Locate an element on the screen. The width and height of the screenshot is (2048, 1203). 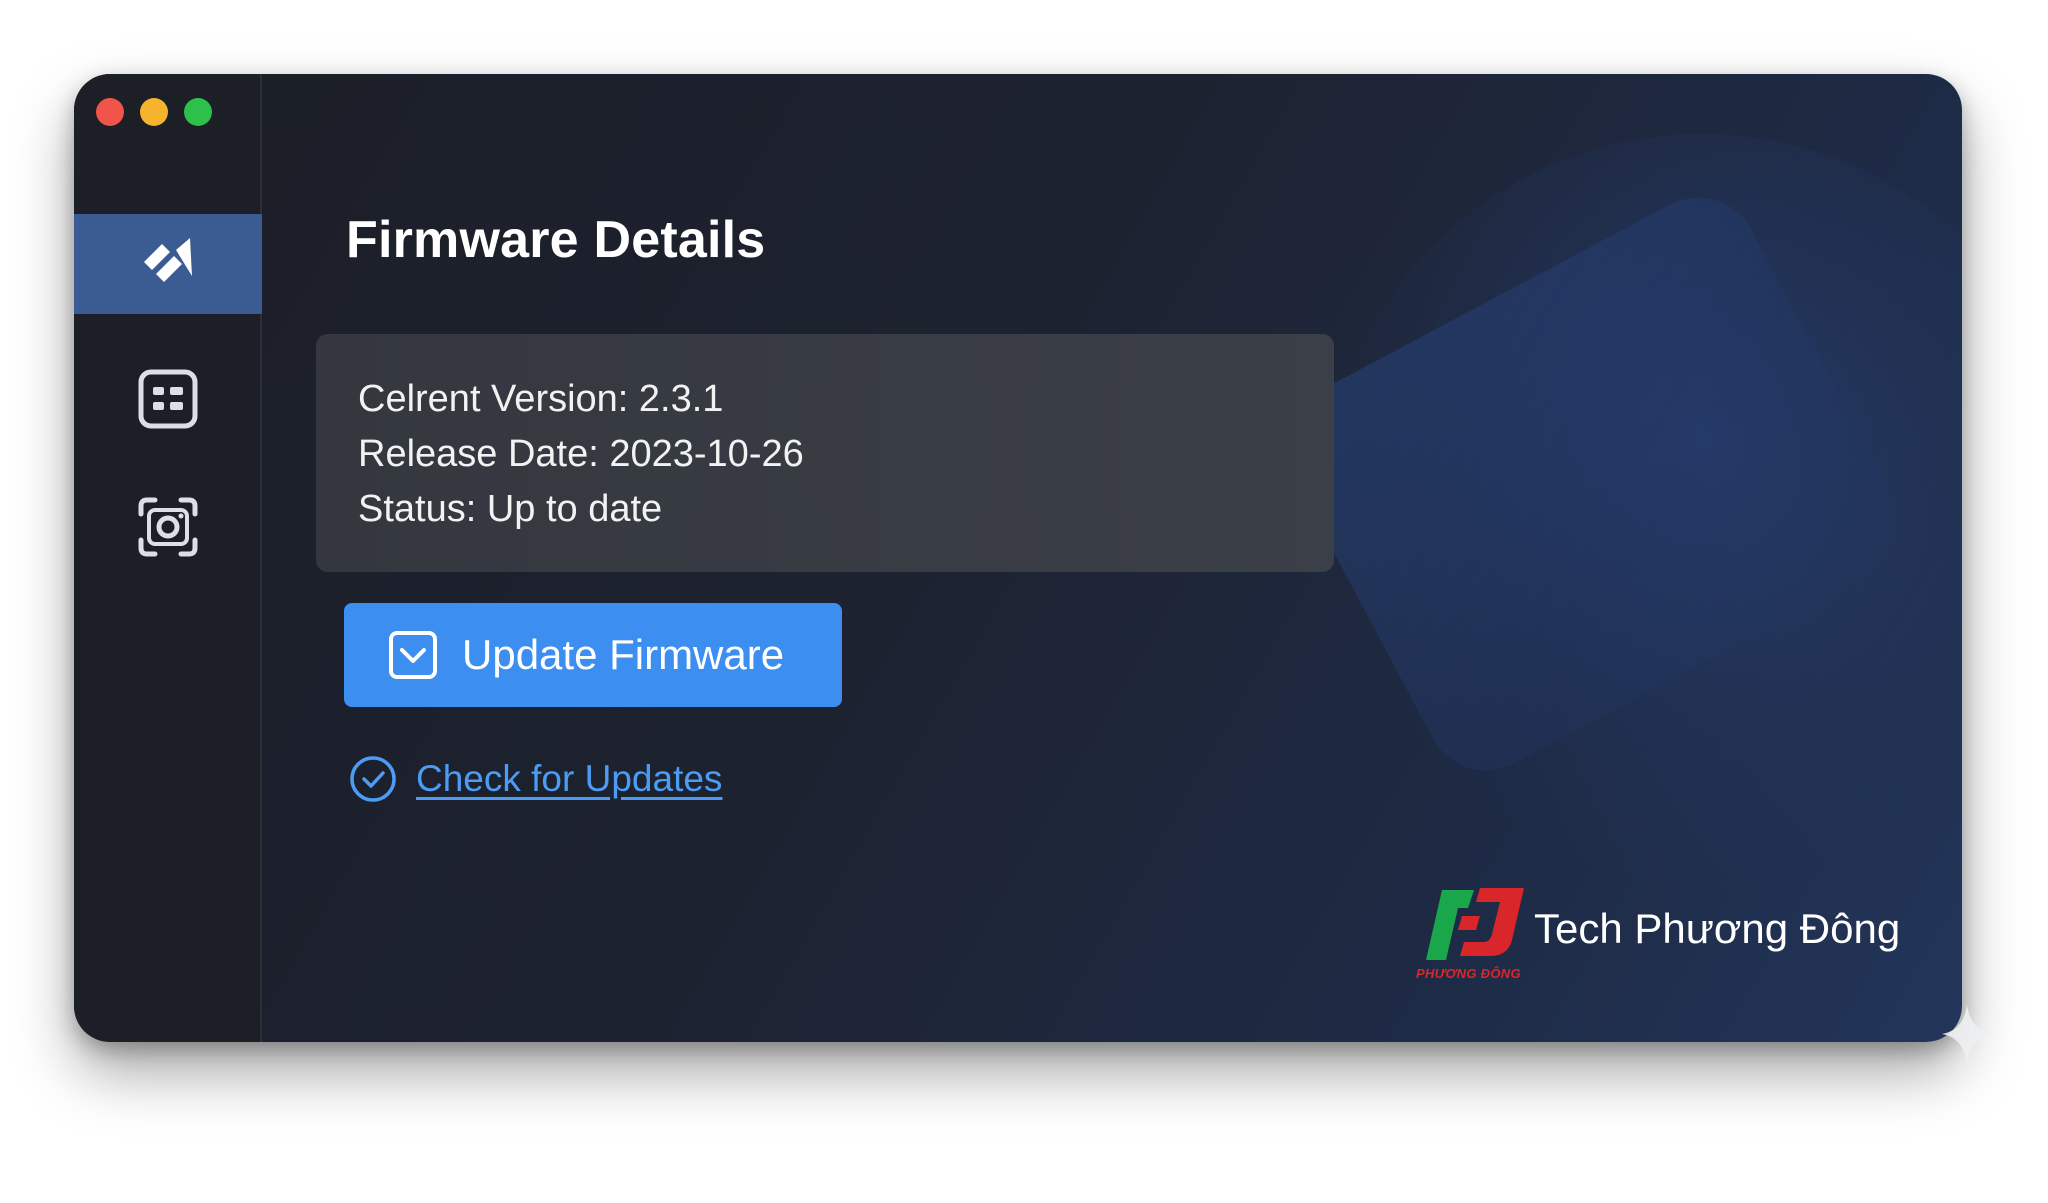
brand-name: Tech Phương Đông is located at coordinates (1717, 928).